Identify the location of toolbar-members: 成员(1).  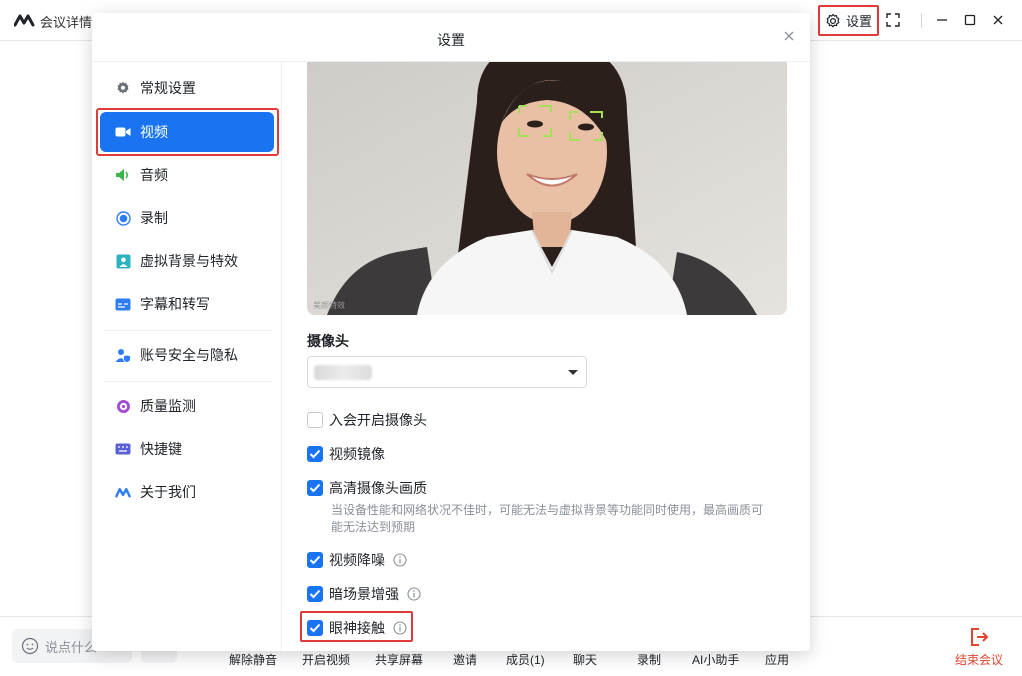
(525, 659).